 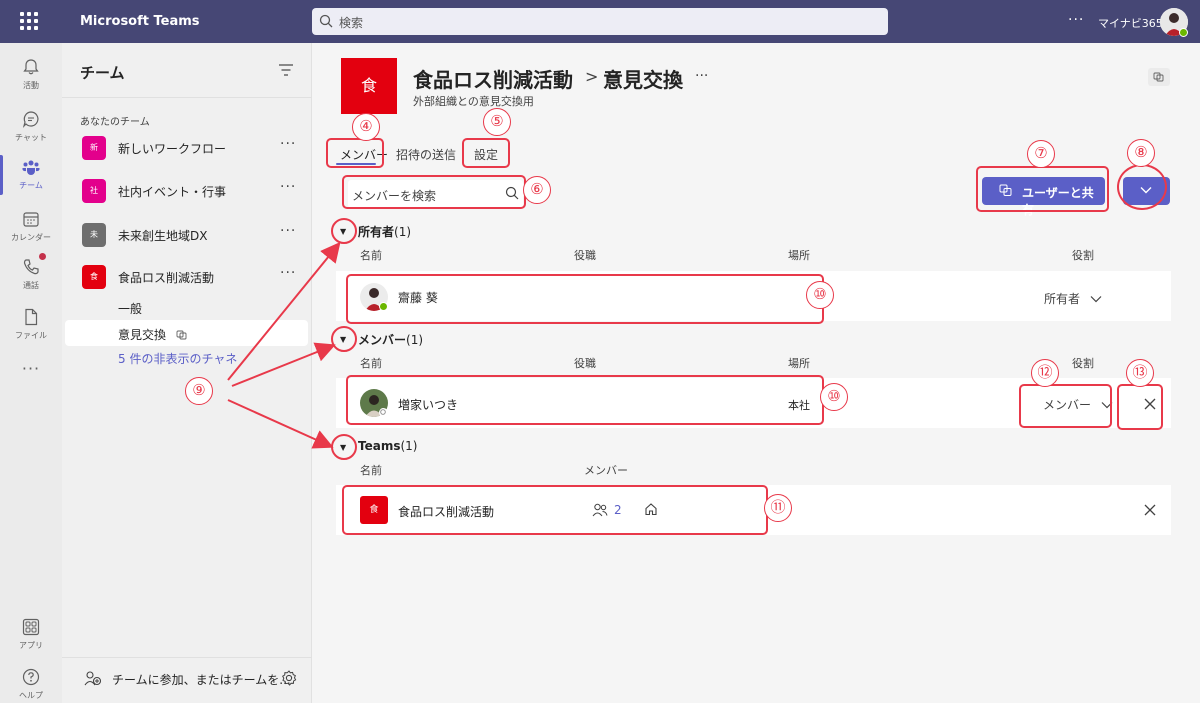 I want to click on group-teams-title: Teams(1), so click(x=387, y=446).